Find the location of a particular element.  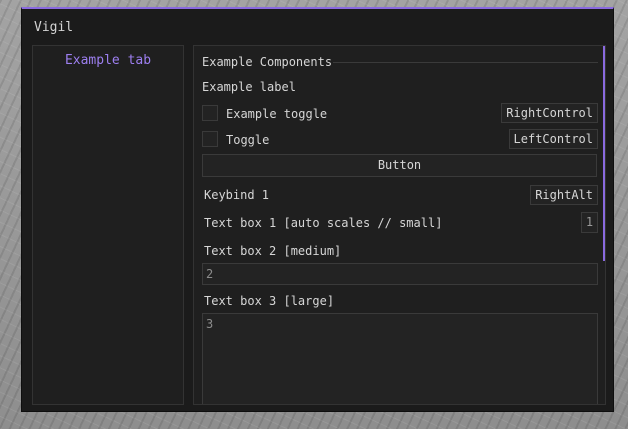

example-button: Button is located at coordinates (399, 165).